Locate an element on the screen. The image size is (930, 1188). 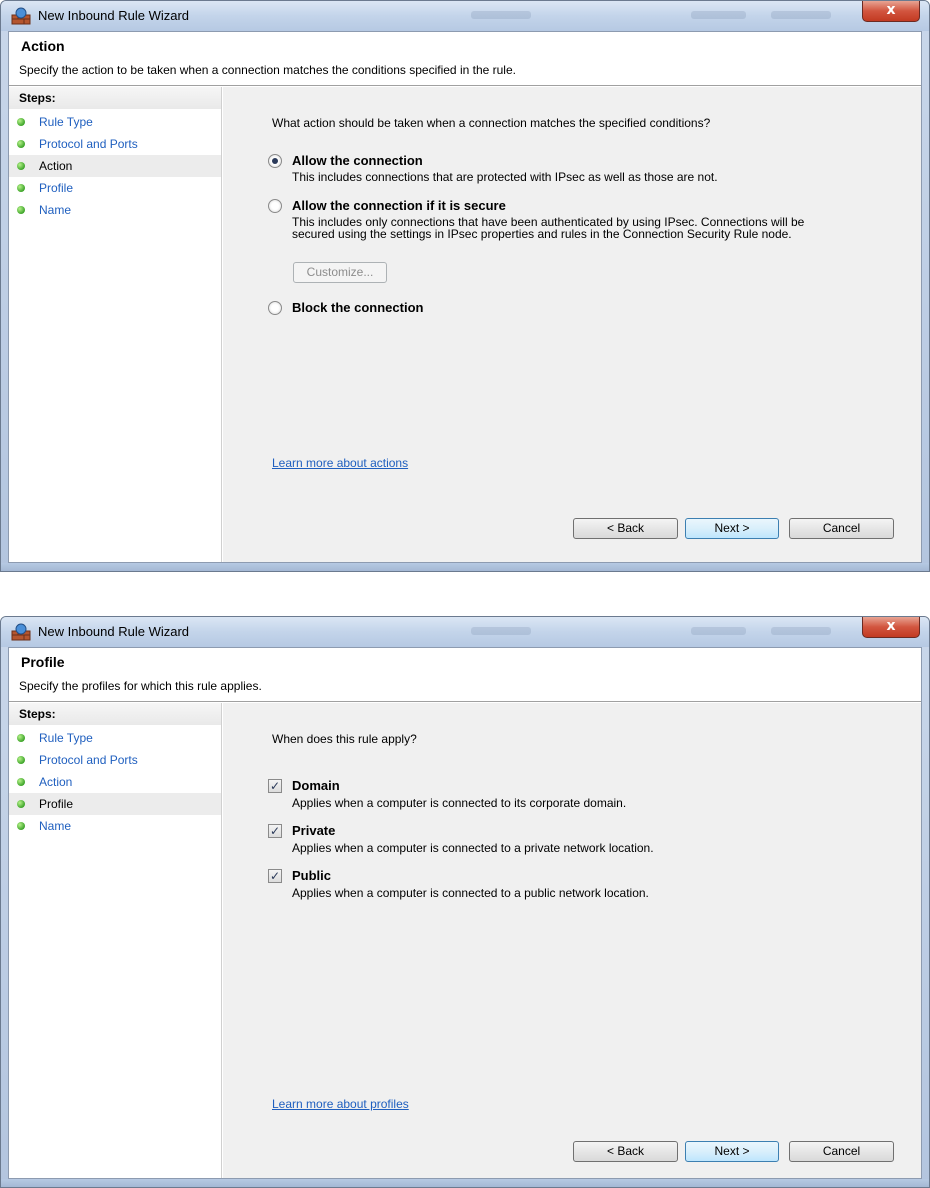
learn-more-link: Learn more about profiles is located at coordinates (340, 1104).